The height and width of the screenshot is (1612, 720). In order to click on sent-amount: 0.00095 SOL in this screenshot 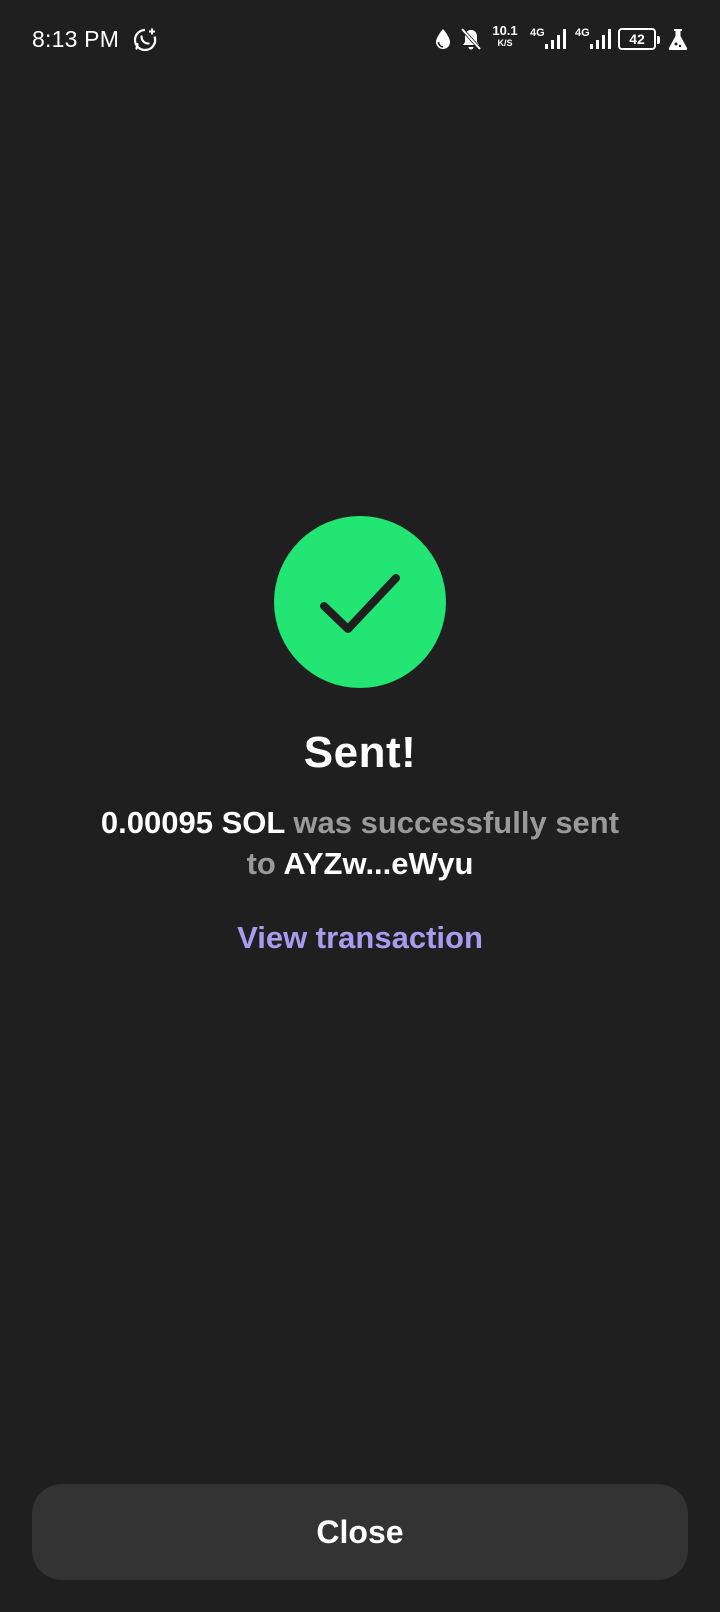, I will do `click(192, 822)`.